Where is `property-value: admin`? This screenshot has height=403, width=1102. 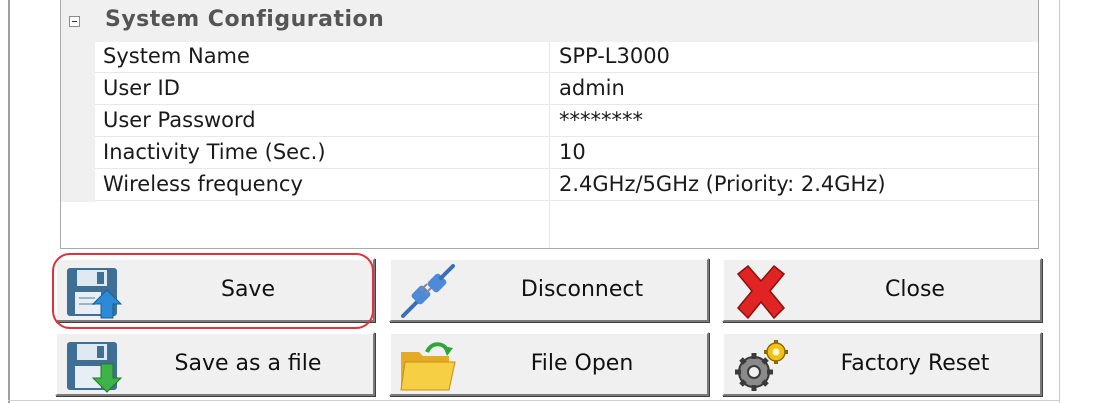 property-value: admin is located at coordinates (592, 88).